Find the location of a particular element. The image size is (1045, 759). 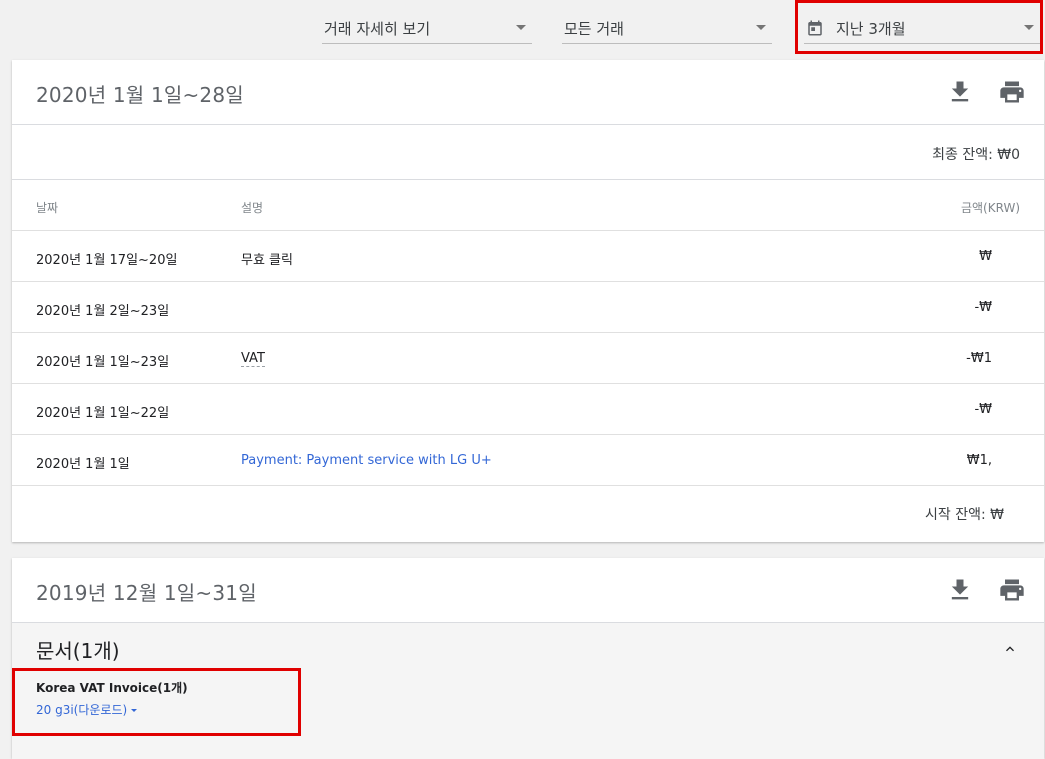

statement-title: 2019년 12월 1일~31일 is located at coordinates (146, 593).